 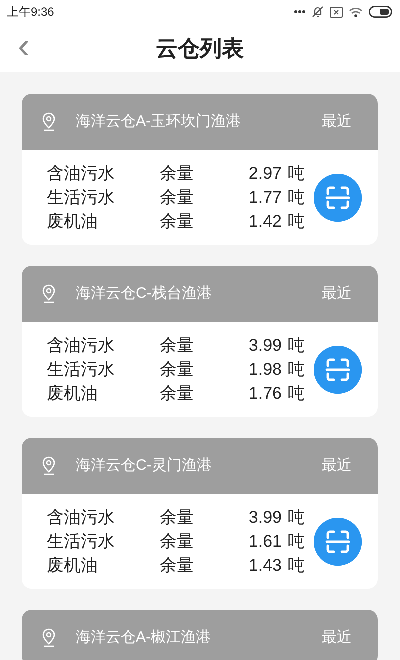 I want to click on wifi-icon, so click(x=356, y=12).